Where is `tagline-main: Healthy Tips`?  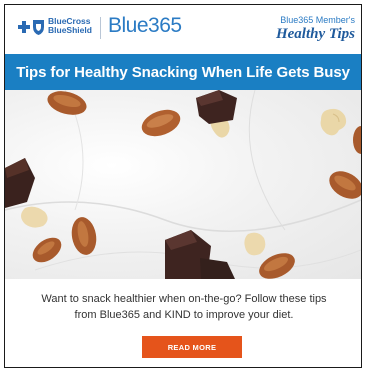 tagline-main: Healthy Tips is located at coordinates (315, 34).